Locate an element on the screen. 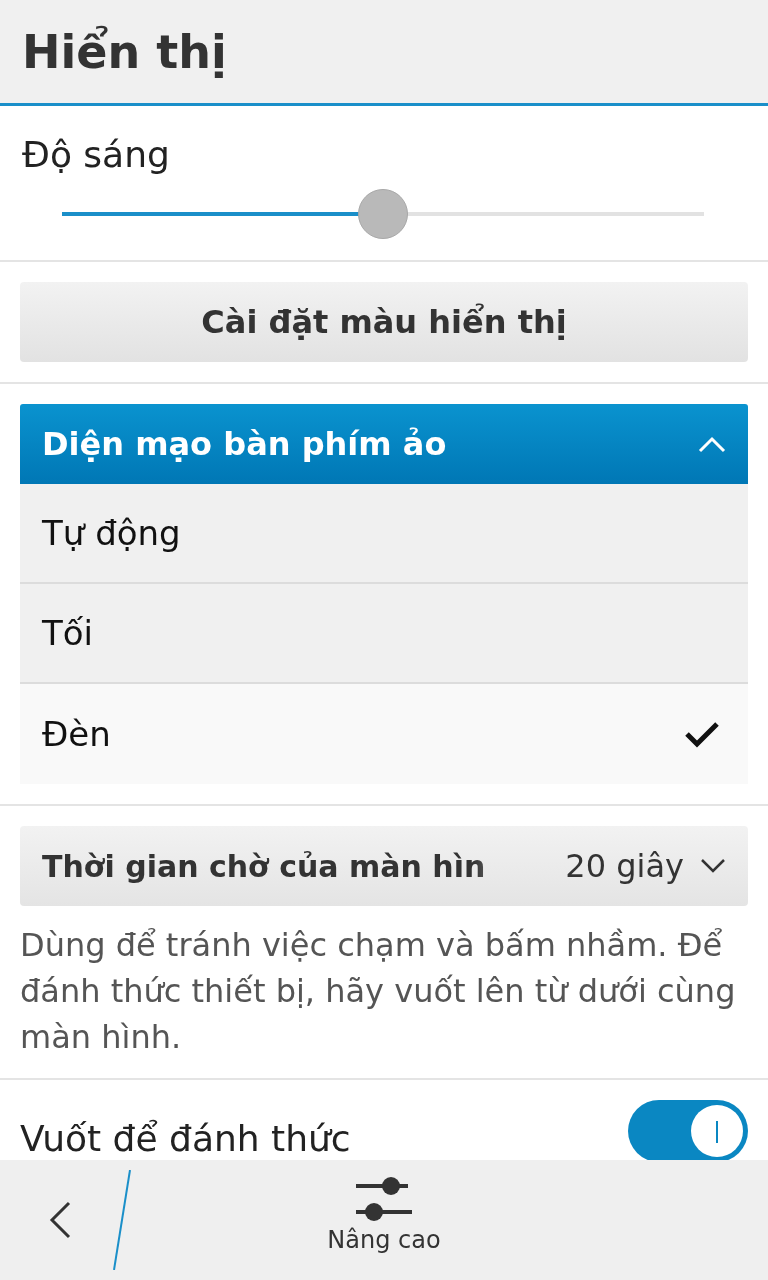  timeout-label: Thời gian chờ của màn hìn is located at coordinates (264, 866).